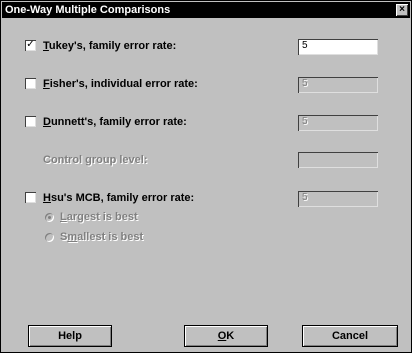  What do you see at coordinates (402, 10) in the screenshot?
I see `close-icon: ×` at bounding box center [402, 10].